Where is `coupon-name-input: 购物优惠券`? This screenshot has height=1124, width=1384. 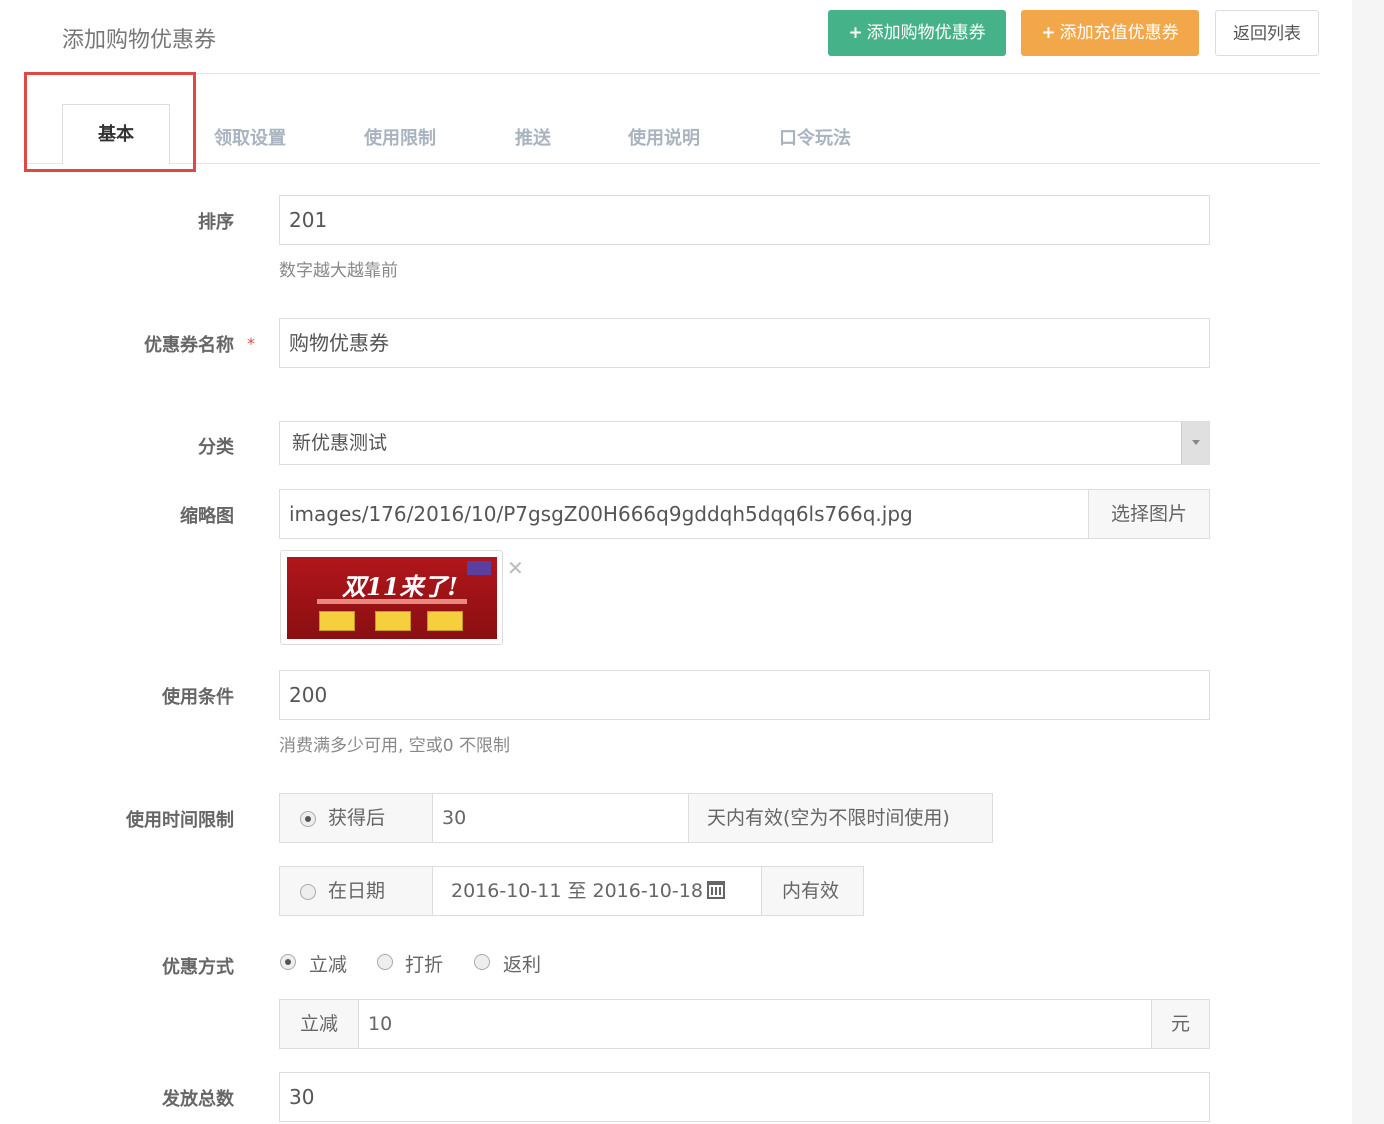
coupon-name-input: 购物优惠券 is located at coordinates (744, 343).